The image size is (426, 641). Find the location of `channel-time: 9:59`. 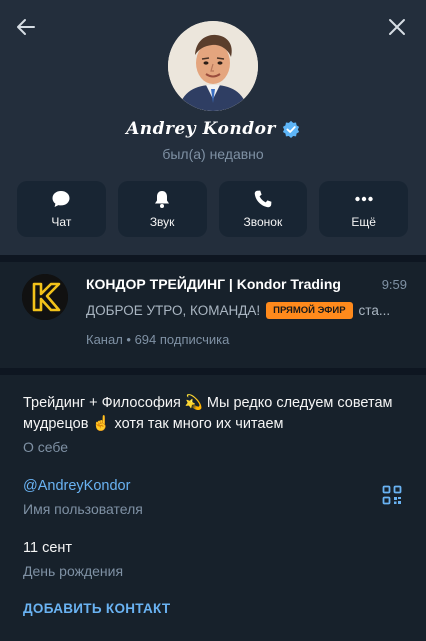

channel-time: 9:59 is located at coordinates (394, 284).